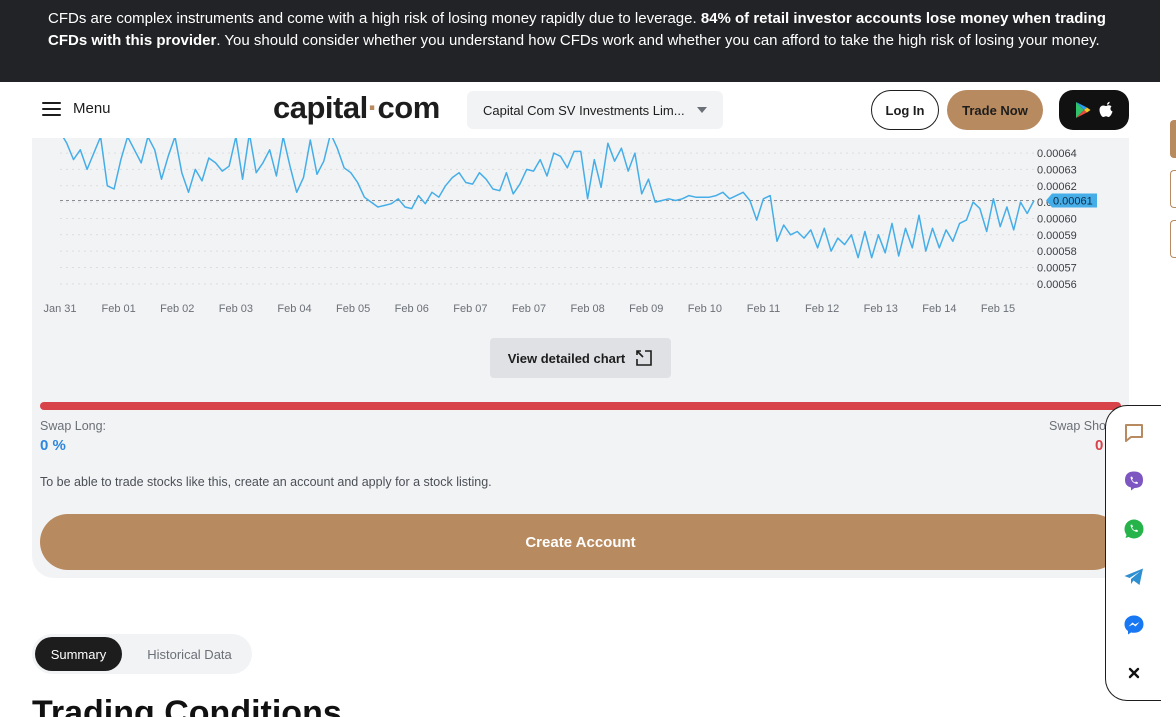 The height and width of the screenshot is (717, 1176). What do you see at coordinates (1094, 110) in the screenshot?
I see `app-store-buttons` at bounding box center [1094, 110].